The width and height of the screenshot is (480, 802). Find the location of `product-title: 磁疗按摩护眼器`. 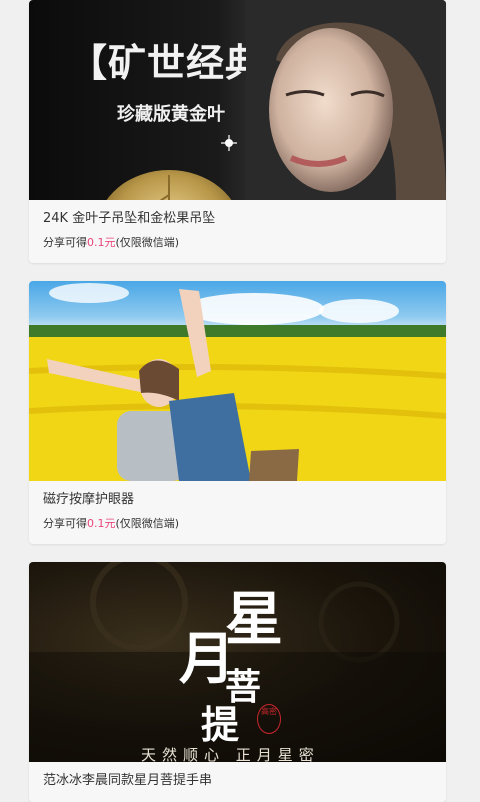

product-title: 磁疗按摩护眼器 is located at coordinates (237, 500).